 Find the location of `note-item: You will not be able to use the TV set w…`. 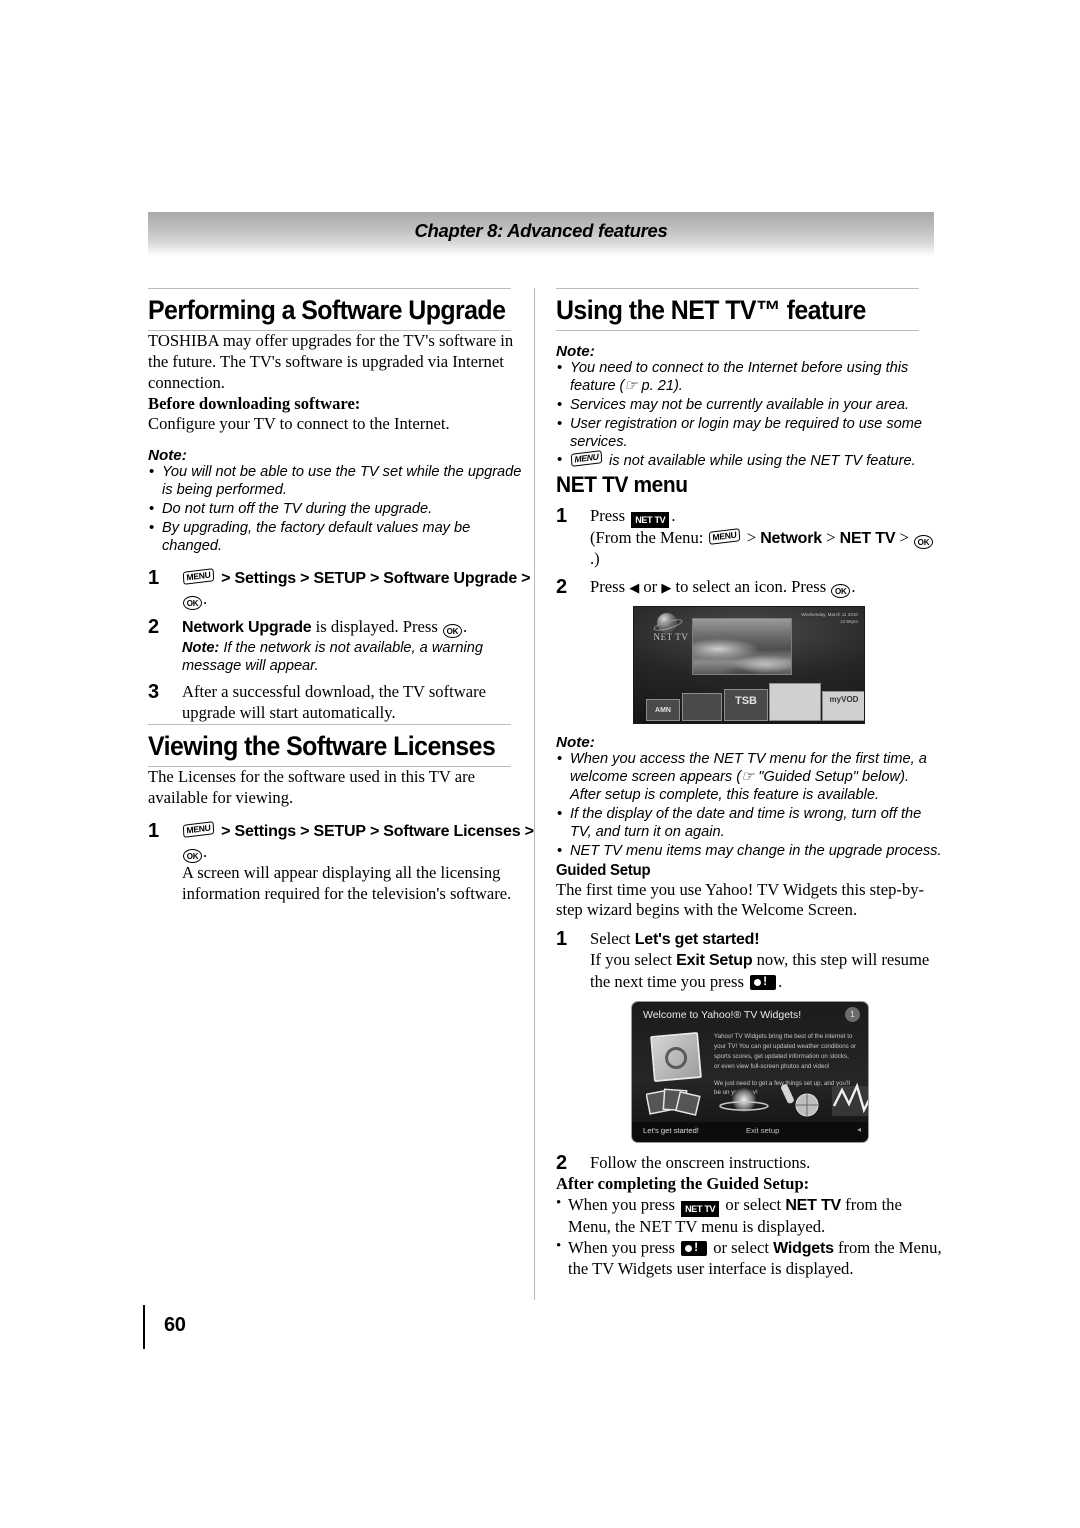

note-item: You will not be able to use the TV set w… is located at coordinates (341, 481).